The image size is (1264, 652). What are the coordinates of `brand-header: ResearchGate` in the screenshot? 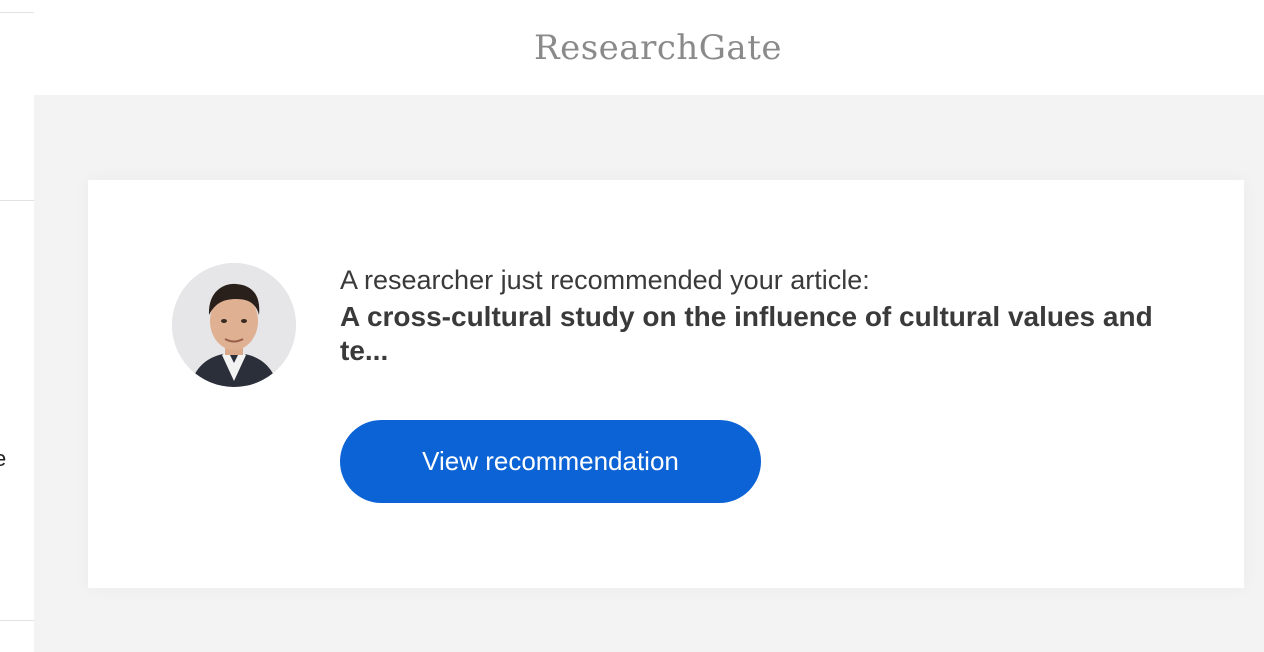 It's located at (649, 47).